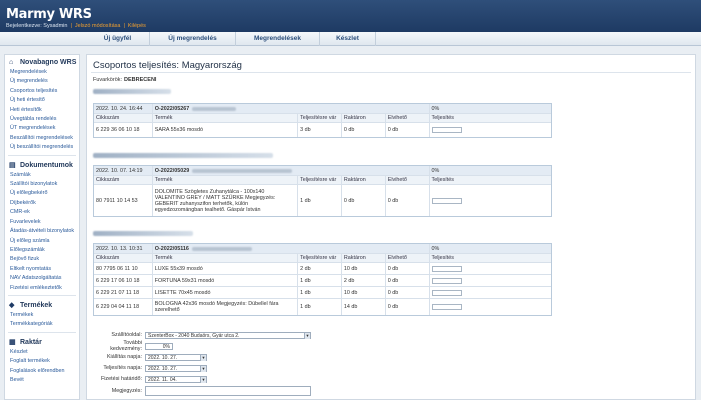 The image size is (701, 400). What do you see at coordinates (42, 184) in the screenshot?
I see `sidebar-item: Szállítói bizonylatok` at bounding box center [42, 184].